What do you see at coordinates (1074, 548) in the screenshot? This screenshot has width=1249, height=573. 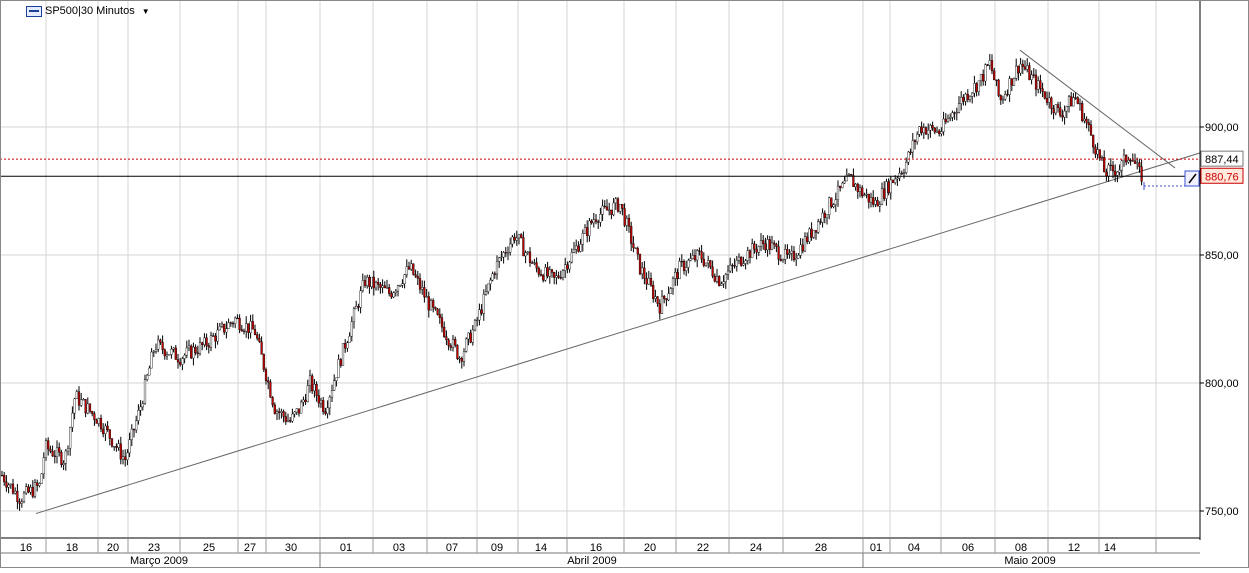 I see `x-day-tick-label: 12` at bounding box center [1074, 548].